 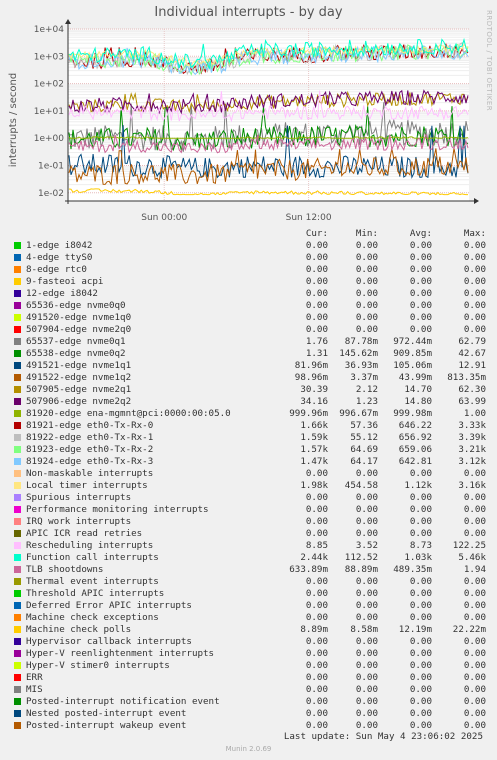 I want to click on legend-label: 81920-edge ena-mgmnt@pci:0000:00:05.0, so click(x=128, y=413).